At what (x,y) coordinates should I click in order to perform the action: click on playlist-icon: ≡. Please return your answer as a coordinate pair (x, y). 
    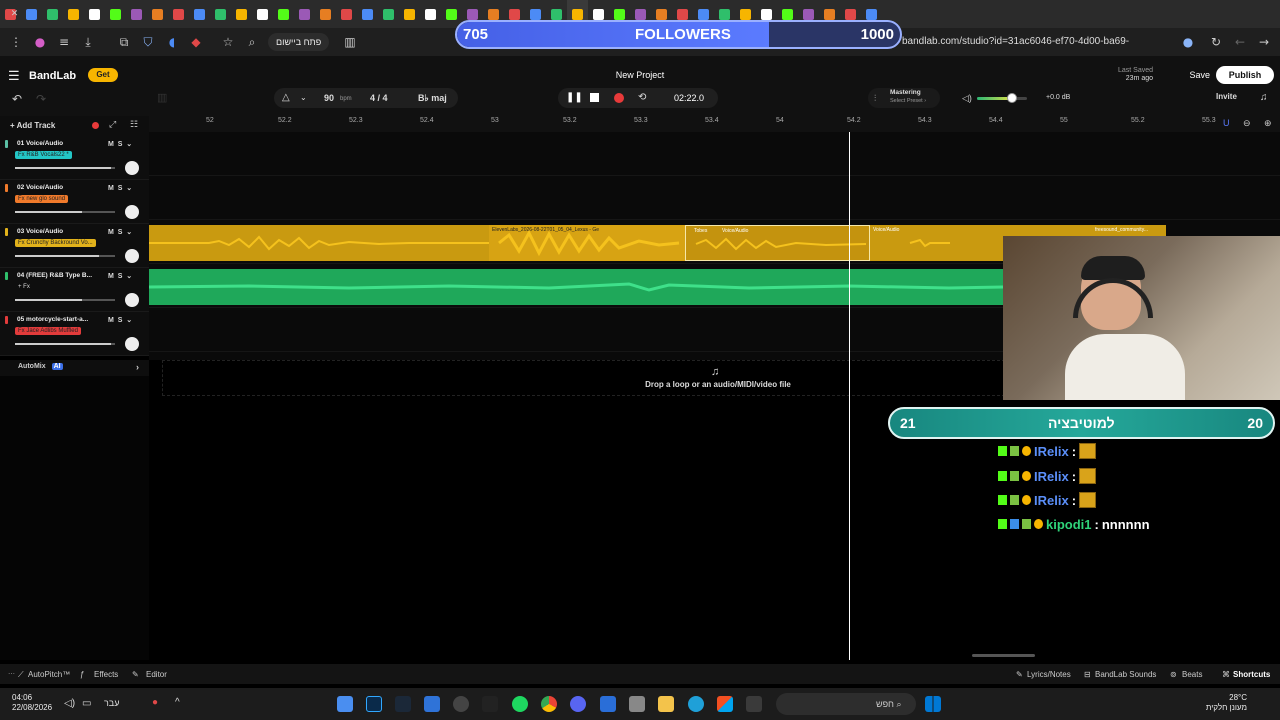
    Looking at the image, I should click on (64, 42).